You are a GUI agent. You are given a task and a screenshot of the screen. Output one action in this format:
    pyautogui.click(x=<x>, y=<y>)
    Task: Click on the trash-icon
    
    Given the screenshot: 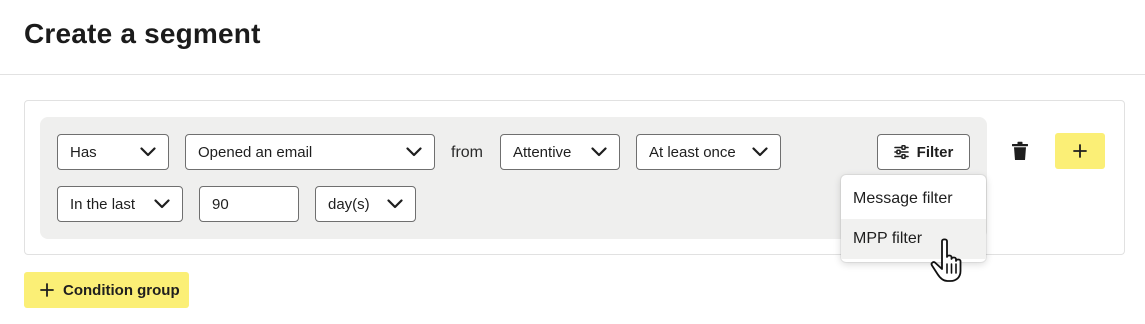 What is the action you would take?
    pyautogui.click(x=1020, y=151)
    